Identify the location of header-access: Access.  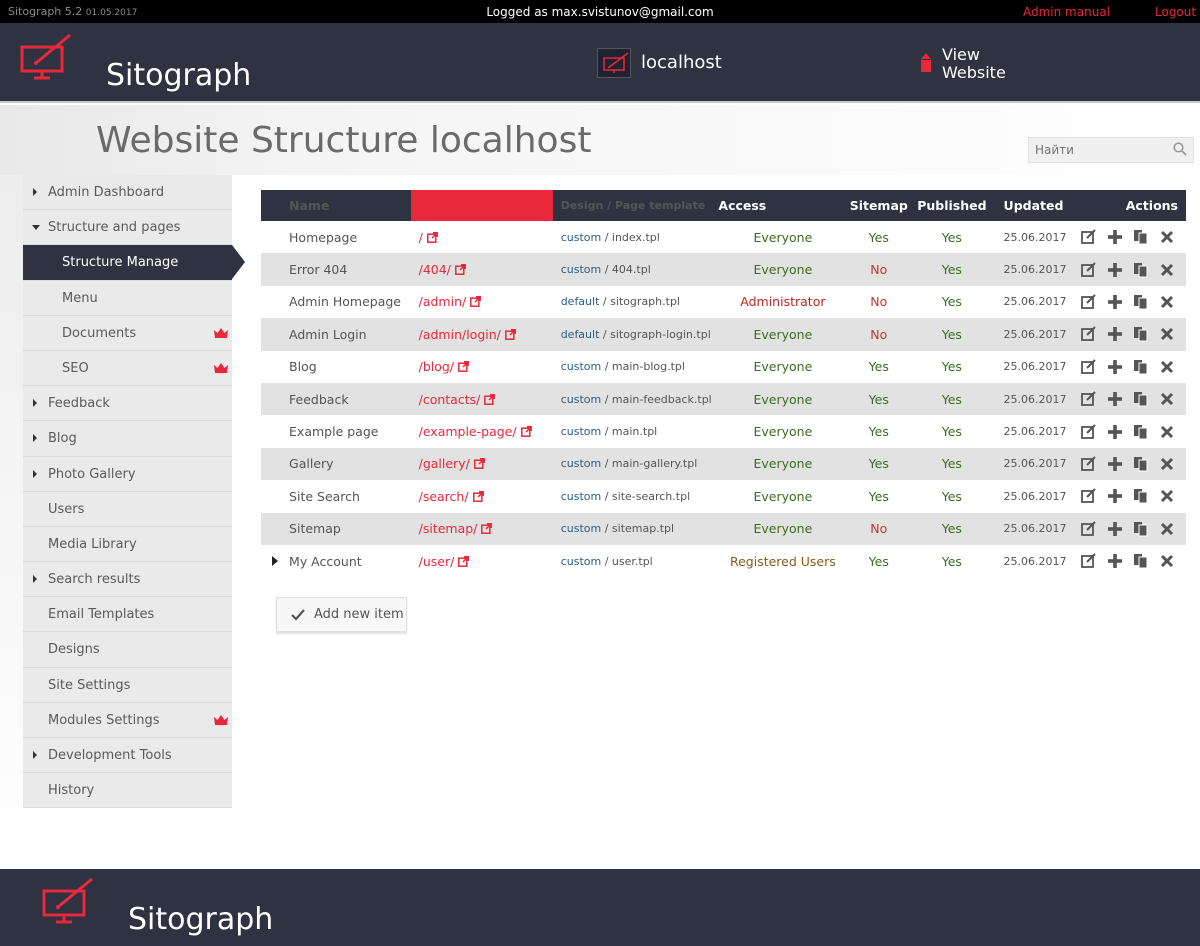
(782, 205).